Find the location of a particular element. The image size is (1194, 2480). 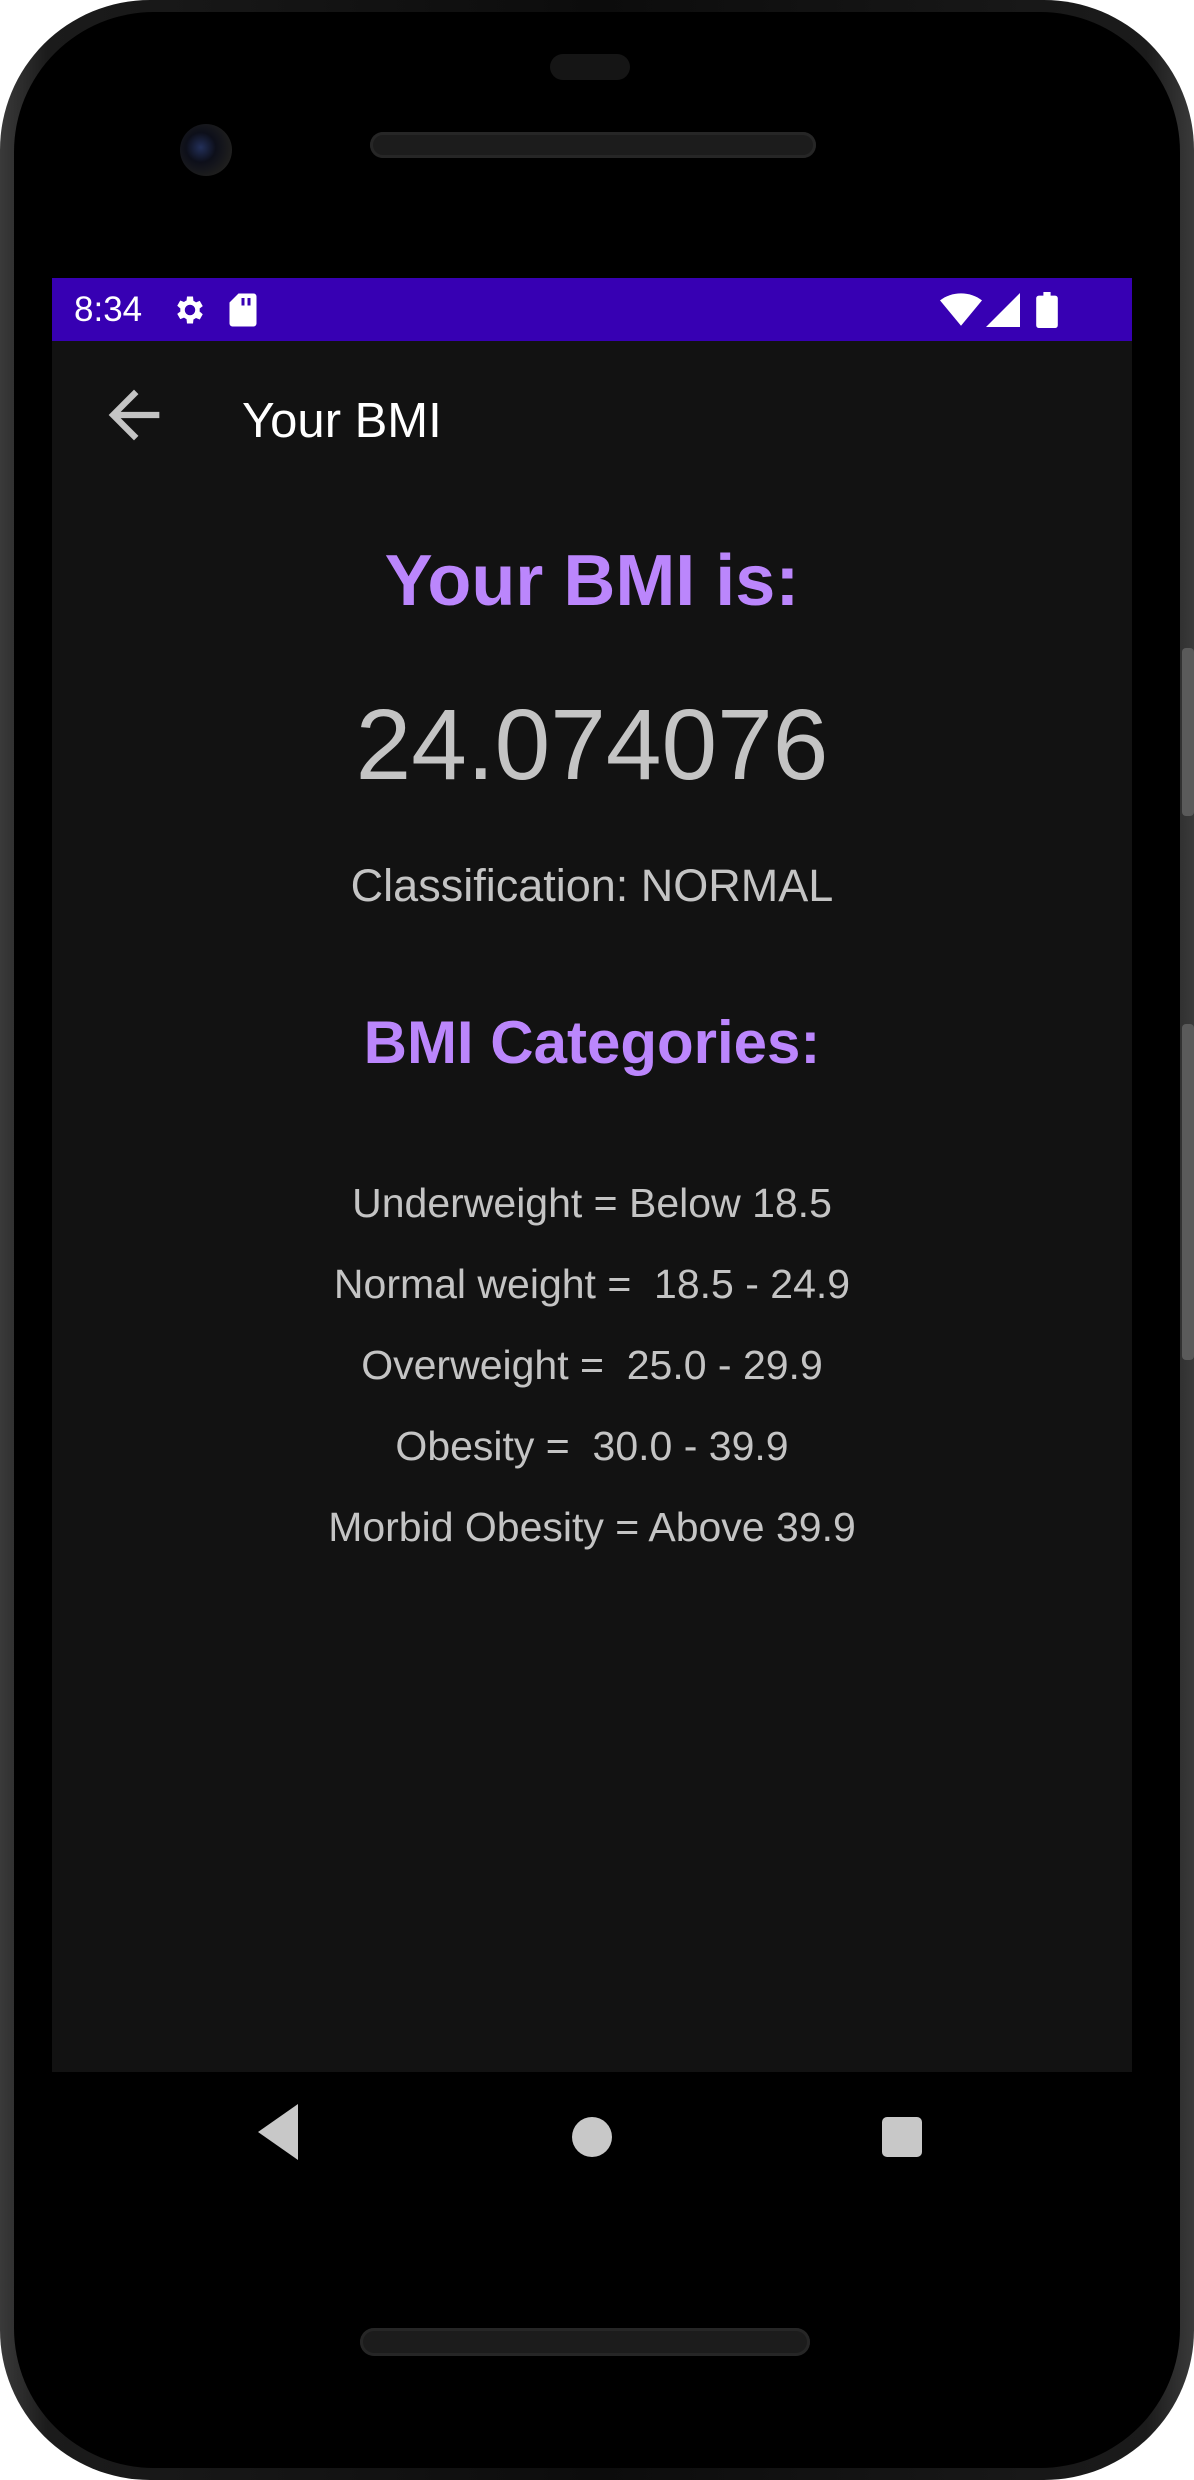

nav-home-icon is located at coordinates (592, 2137).